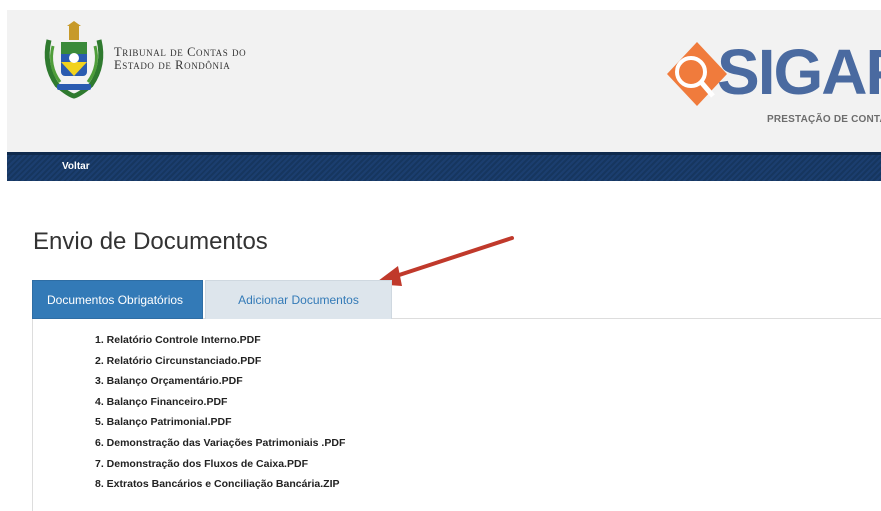 The image size is (881, 511). I want to click on list-item: 4. Balanço Financeiro.PDF, so click(161, 401).